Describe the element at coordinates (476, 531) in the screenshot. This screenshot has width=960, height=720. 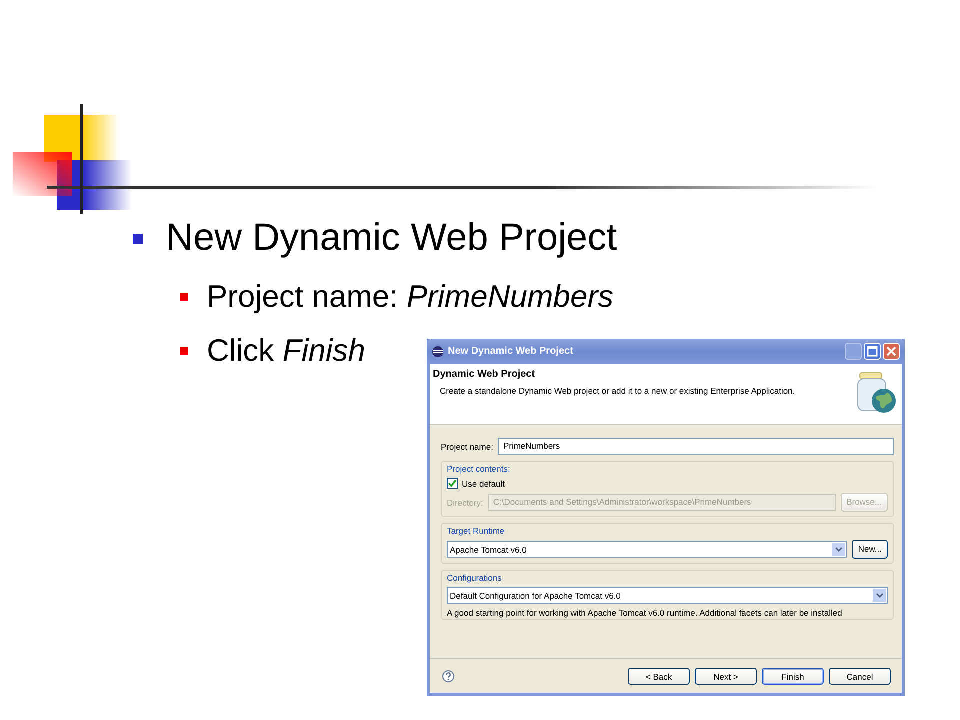
I see `group-label: Target Runtime` at that location.